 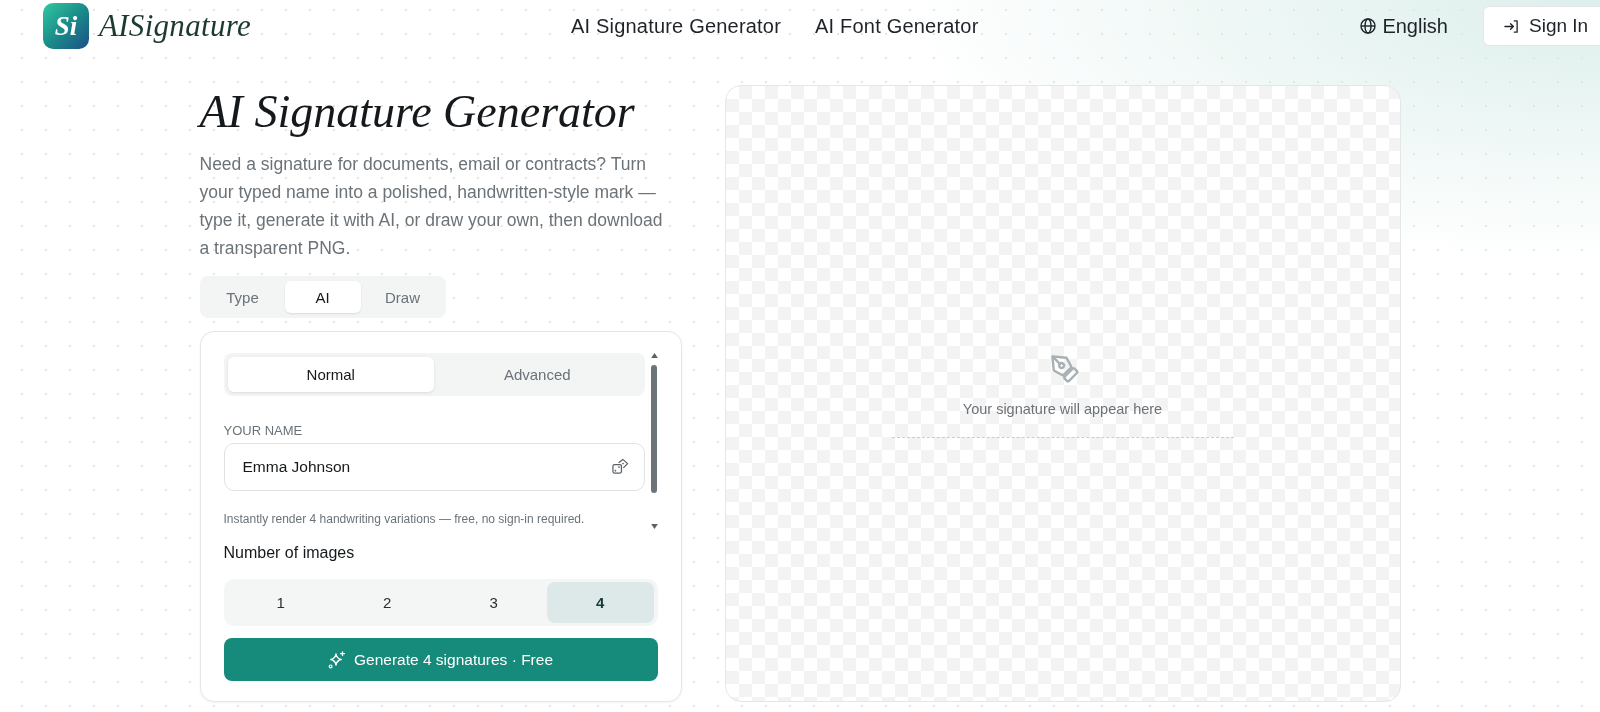 What do you see at coordinates (431, 206) in the screenshot?
I see `description-text: Need a signature for documents, email or contracts? Turn your typed name into a polished, handwritten-style mark — type it, generate it with AI, or draw your own, then download a transparent PNG.` at bounding box center [431, 206].